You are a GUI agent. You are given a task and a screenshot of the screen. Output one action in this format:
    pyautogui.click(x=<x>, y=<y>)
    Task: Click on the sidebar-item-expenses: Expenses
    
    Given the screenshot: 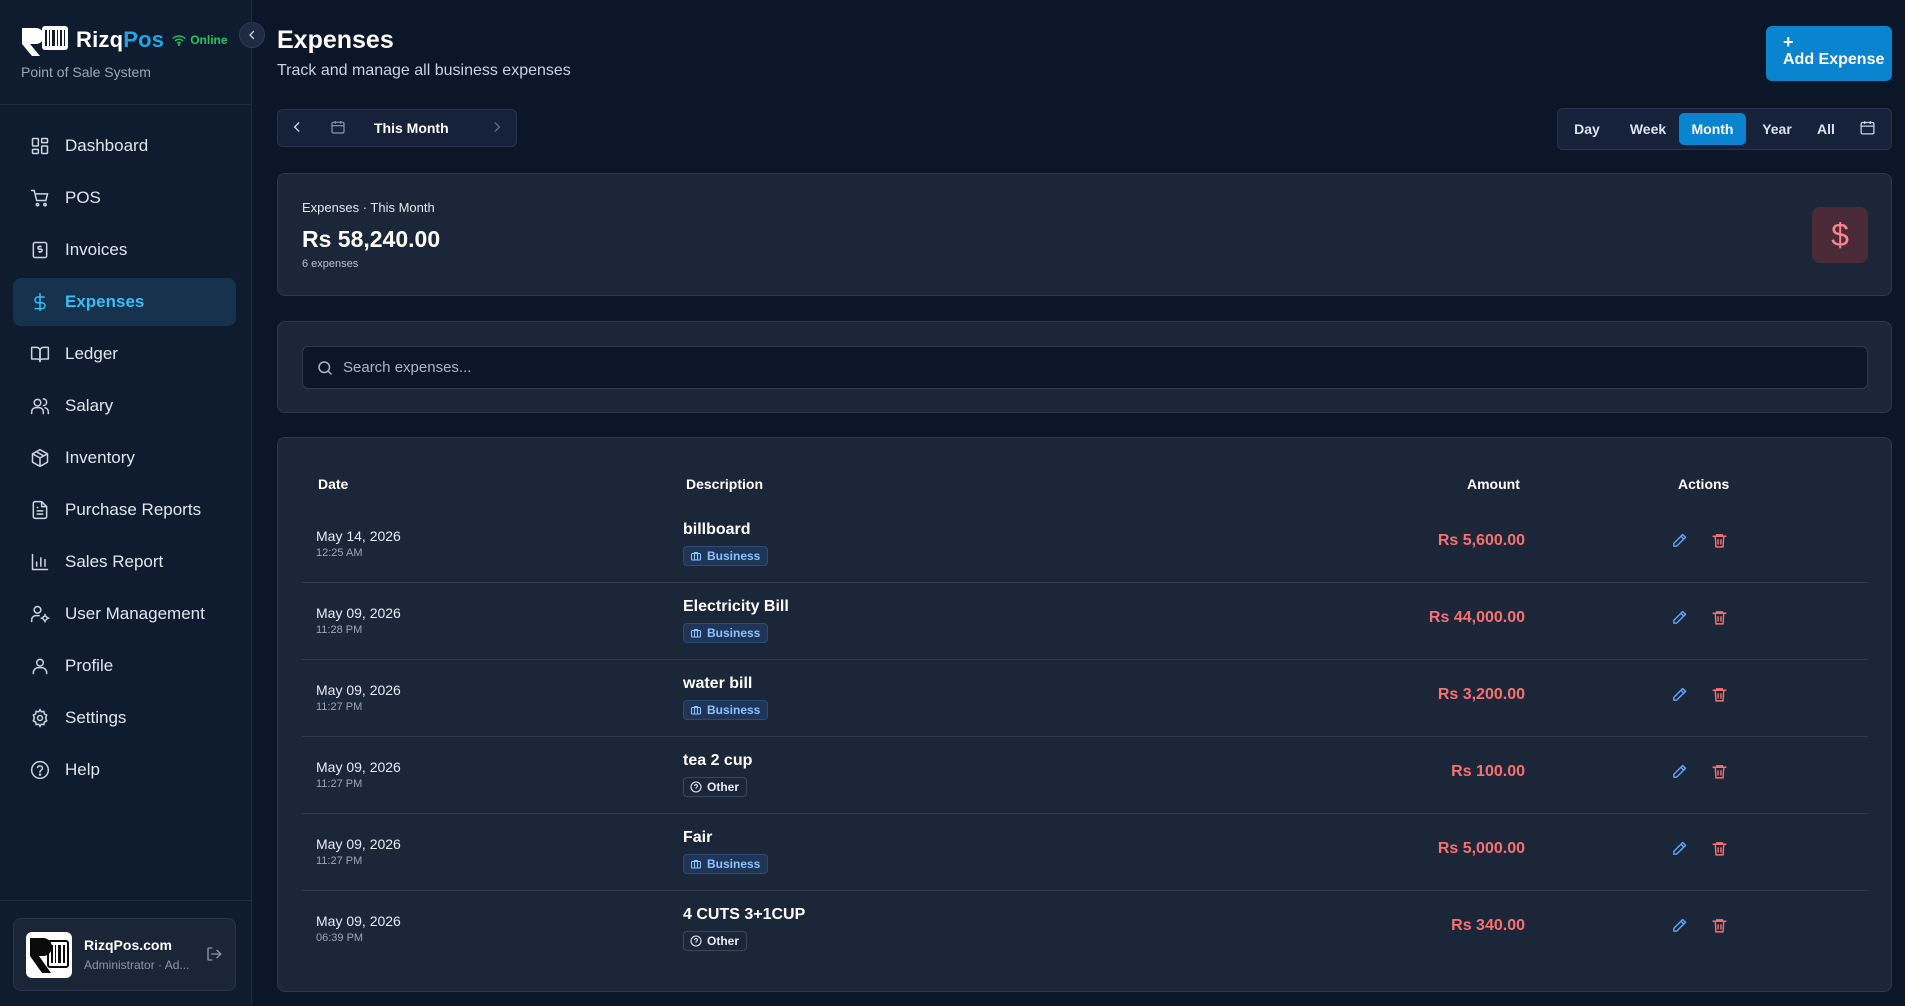 What is the action you would take?
    pyautogui.click(x=124, y=302)
    